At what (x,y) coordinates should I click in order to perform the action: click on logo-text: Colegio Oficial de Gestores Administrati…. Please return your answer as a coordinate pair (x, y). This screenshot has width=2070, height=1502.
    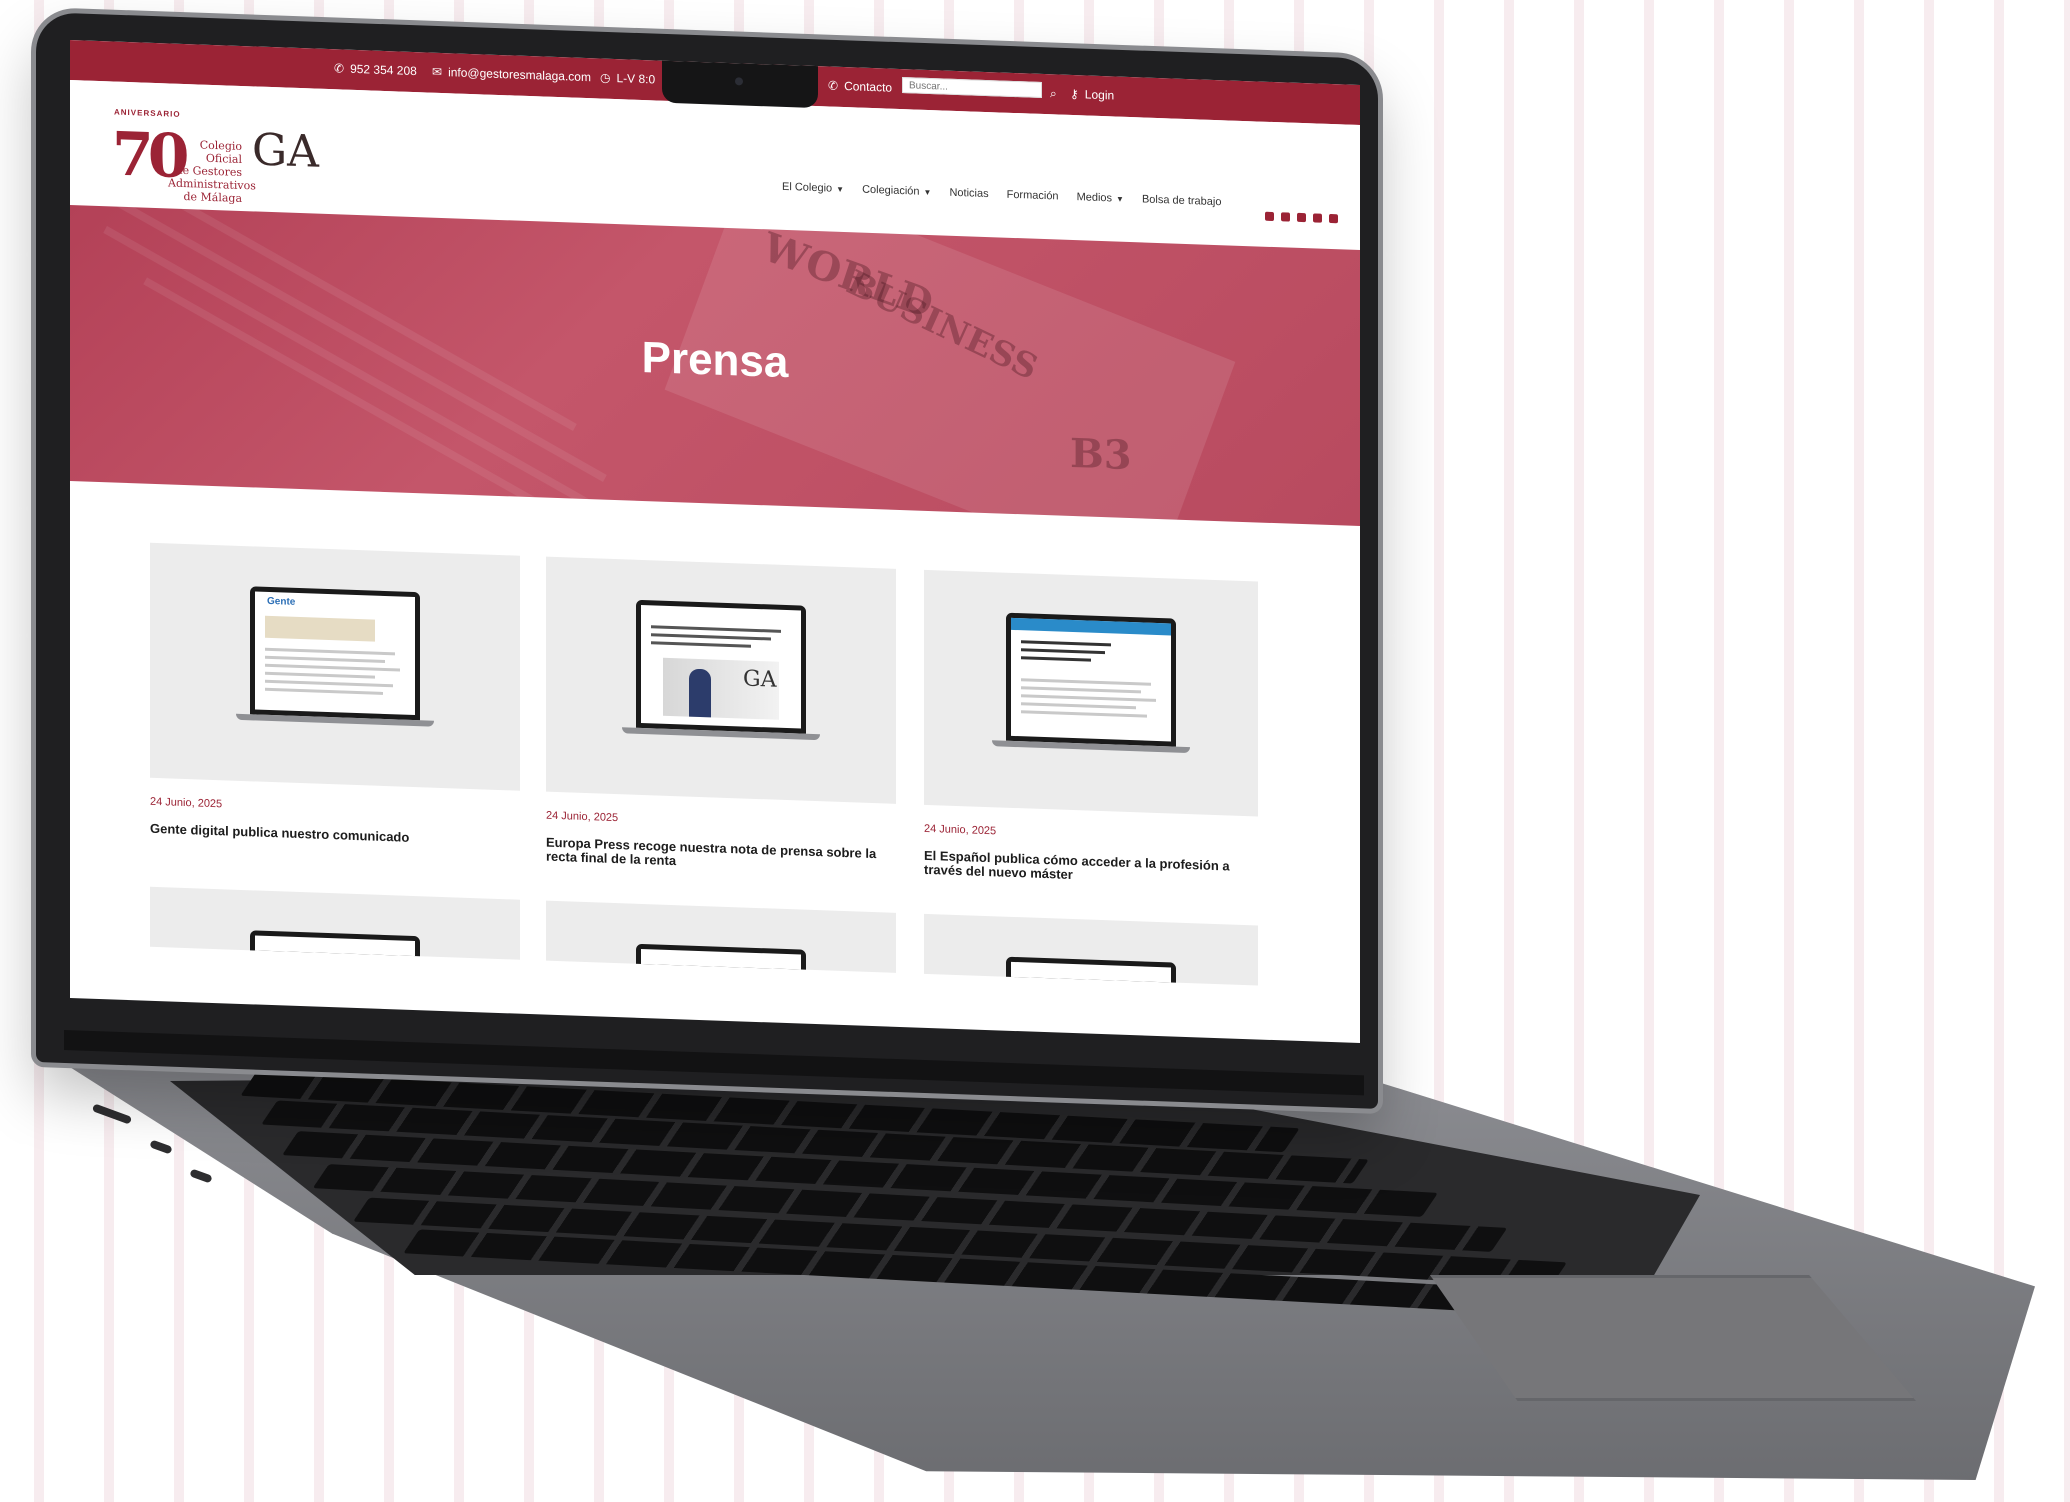
    Looking at the image, I should click on (212, 171).